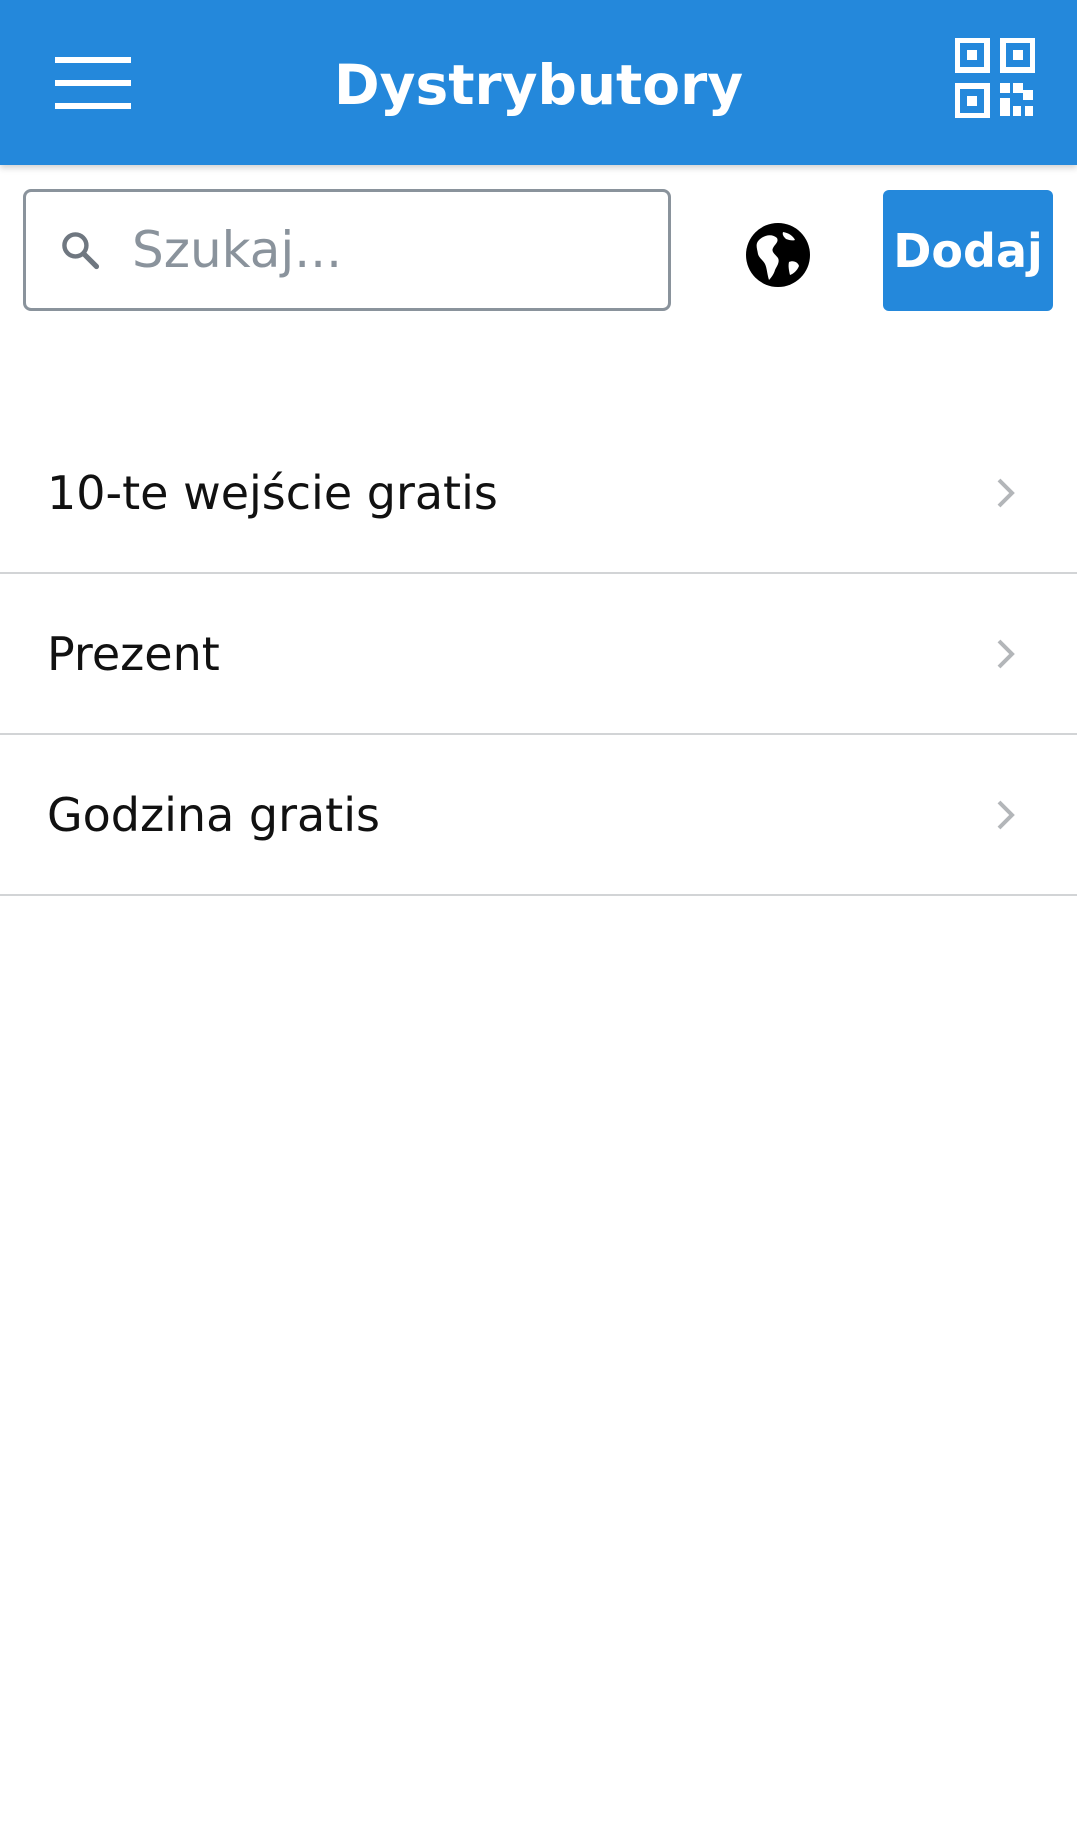 This screenshot has width=1077, height=1844. What do you see at coordinates (80, 250) in the screenshot?
I see `search-icon` at bounding box center [80, 250].